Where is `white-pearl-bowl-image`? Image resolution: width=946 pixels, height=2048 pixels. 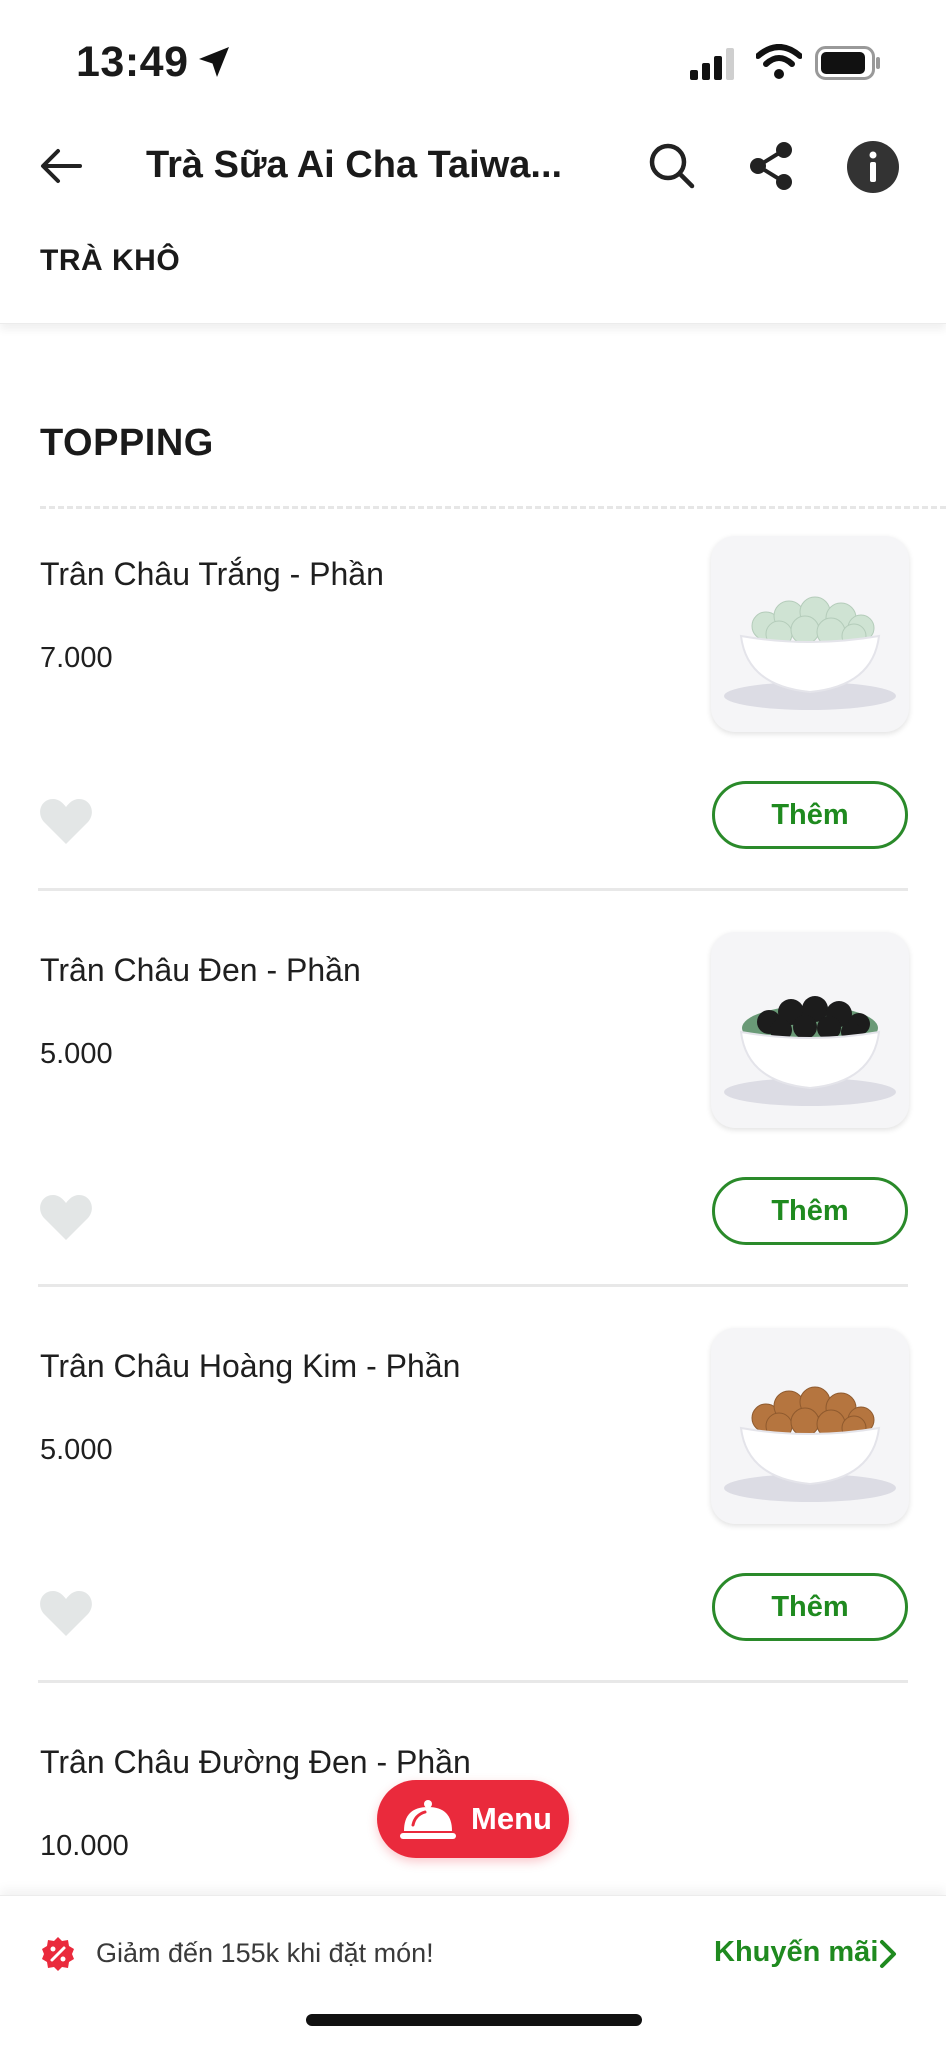
white-pearl-bowl-image is located at coordinates (810, 653).